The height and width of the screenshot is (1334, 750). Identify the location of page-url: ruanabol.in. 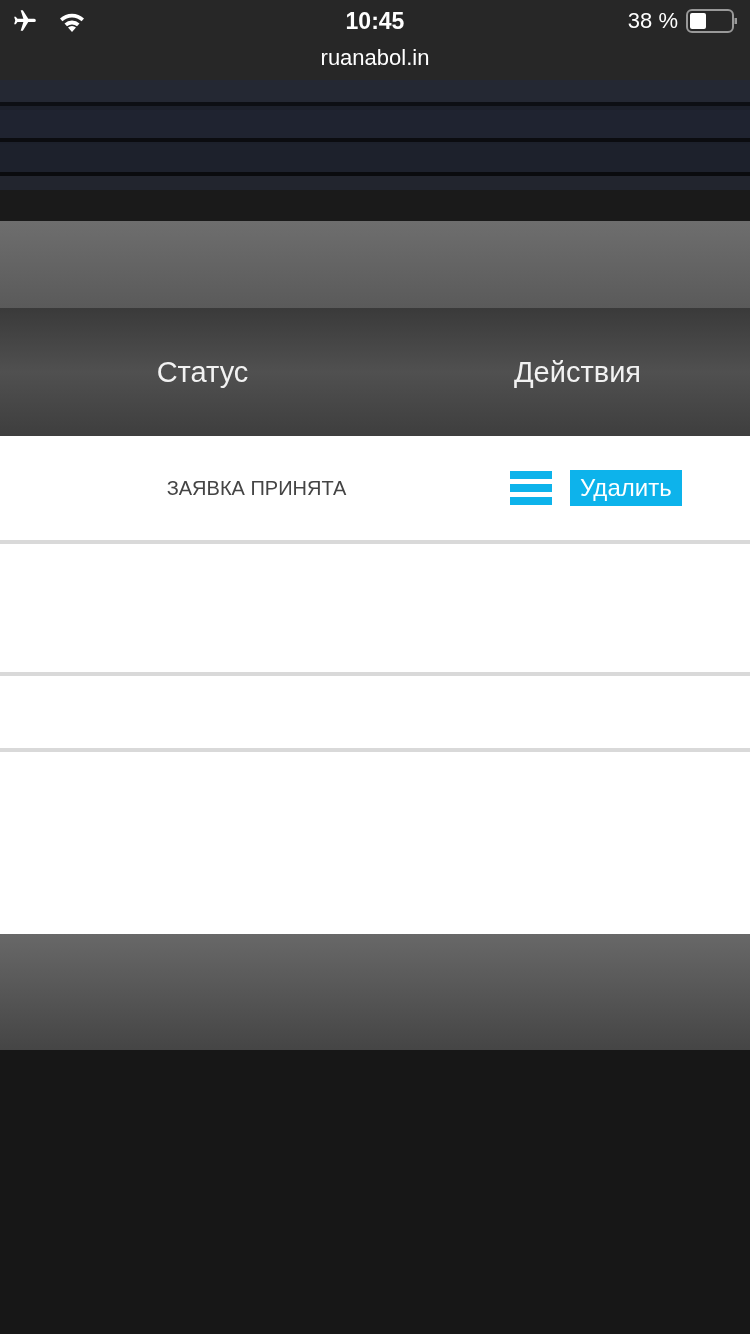
(375, 58).